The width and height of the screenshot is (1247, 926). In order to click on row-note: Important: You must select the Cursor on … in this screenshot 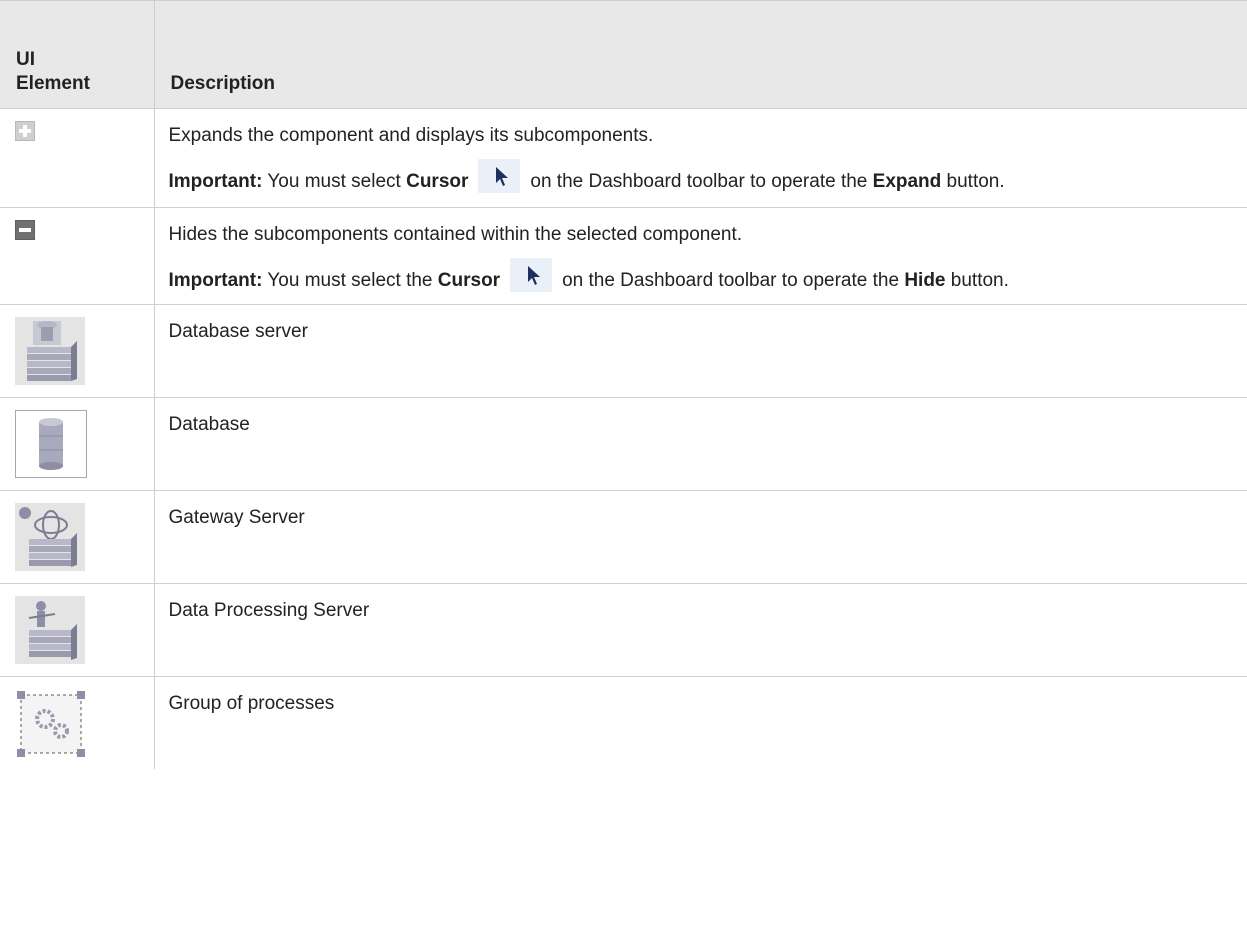, I will do `click(698, 276)`.